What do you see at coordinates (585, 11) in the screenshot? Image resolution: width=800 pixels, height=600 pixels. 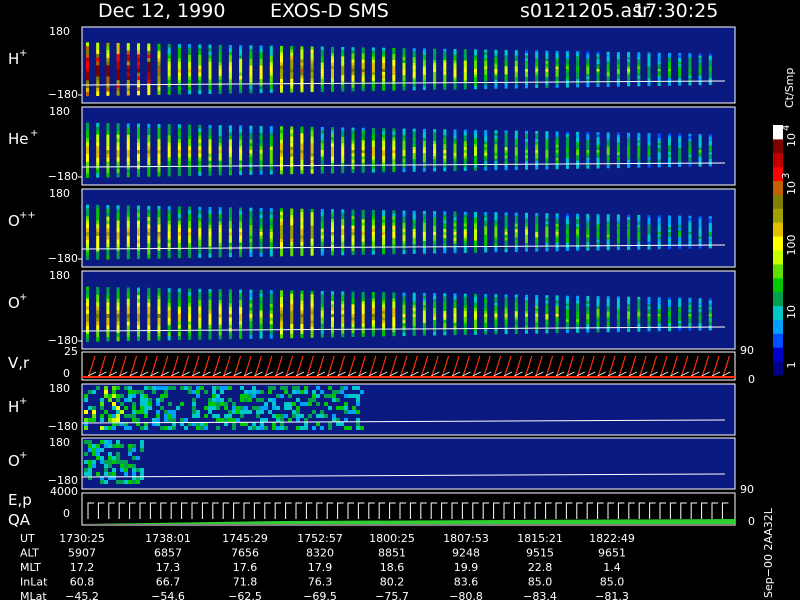 I see `title-file: s0121205.asr` at bounding box center [585, 11].